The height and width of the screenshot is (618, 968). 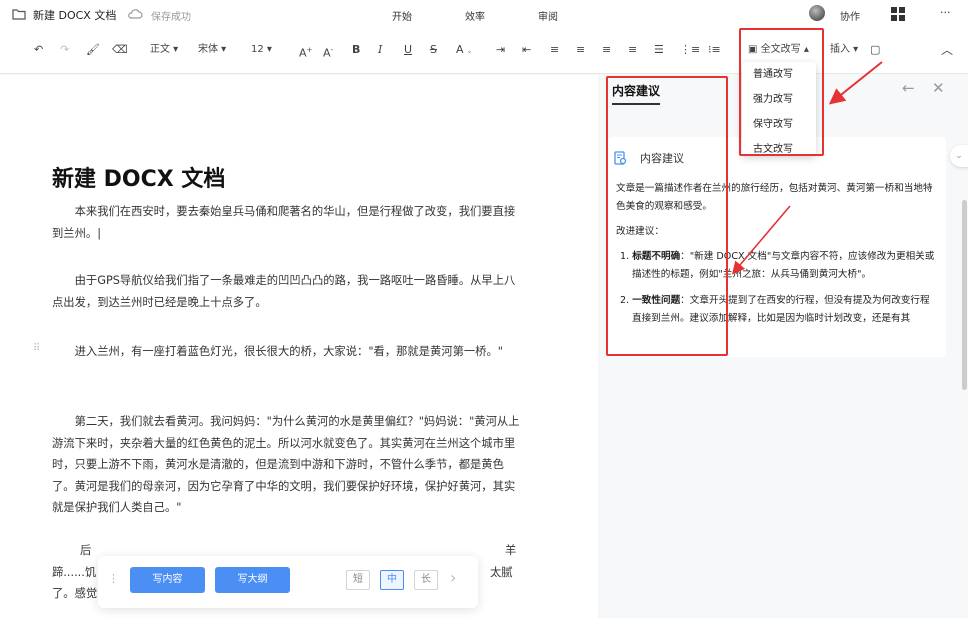 What do you see at coordinates (511, 550) in the screenshot?
I see `partial-right-1: 羊` at bounding box center [511, 550].